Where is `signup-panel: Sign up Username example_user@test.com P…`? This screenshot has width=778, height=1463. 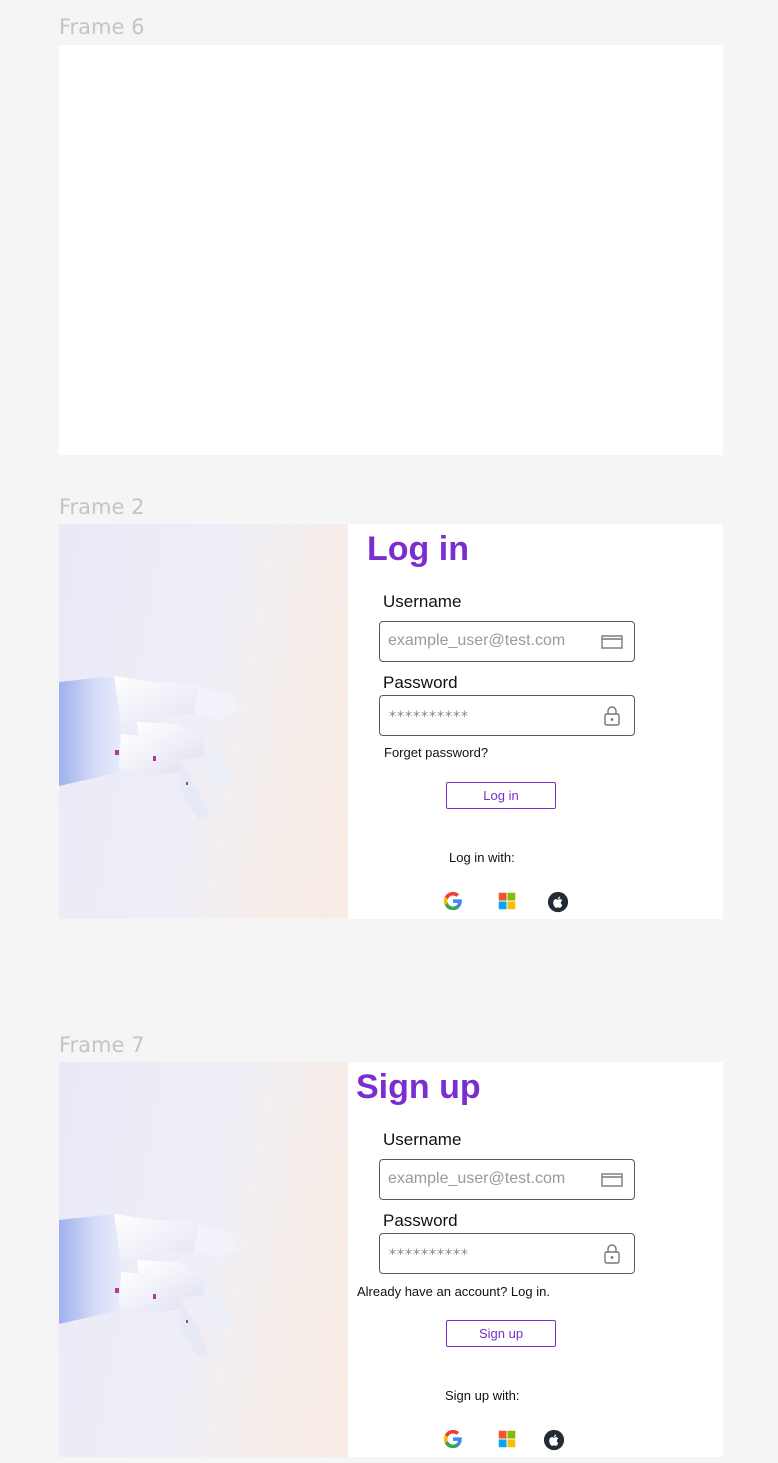 signup-panel: Sign up Username example_user@test.com P… is located at coordinates (535, 1259).